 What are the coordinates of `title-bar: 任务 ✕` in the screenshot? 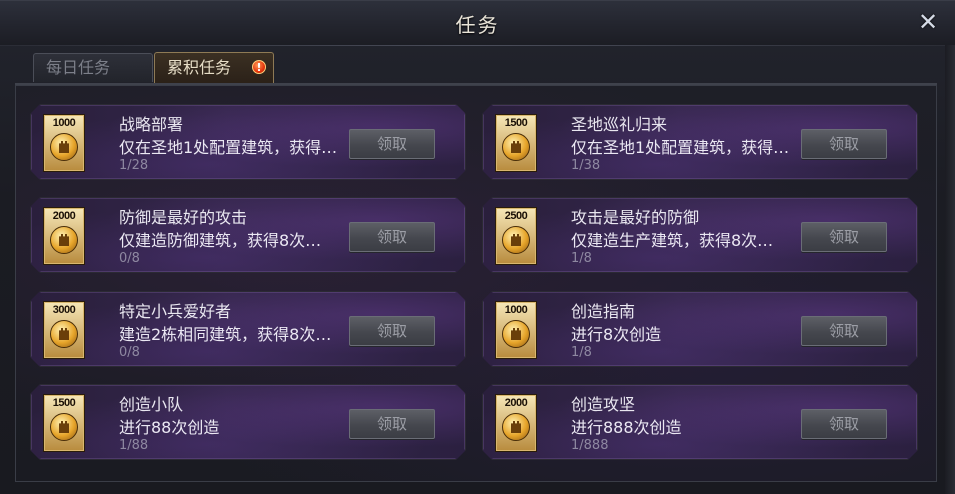 It's located at (477, 23).